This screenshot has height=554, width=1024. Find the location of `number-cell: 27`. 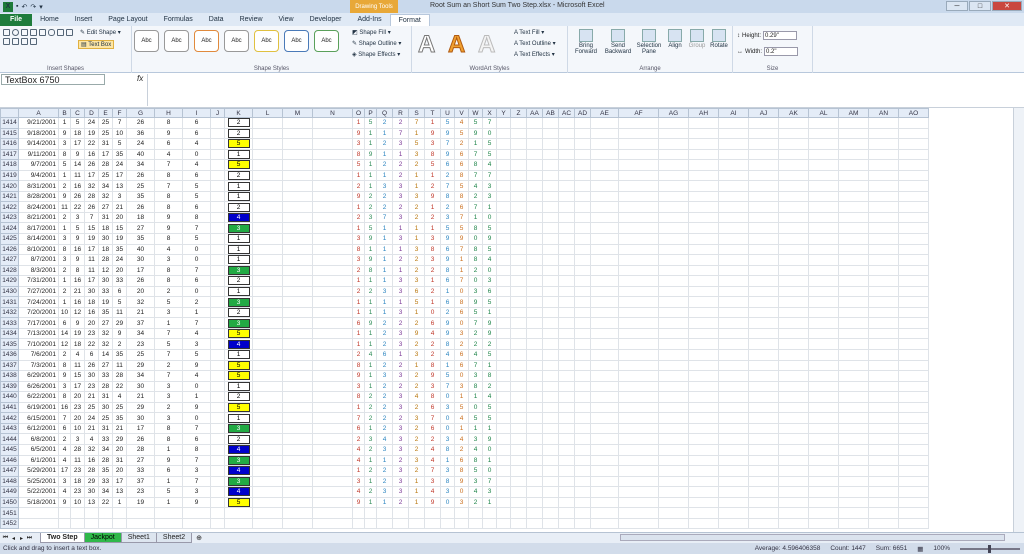

number-cell: 27 is located at coordinates (140, 460).